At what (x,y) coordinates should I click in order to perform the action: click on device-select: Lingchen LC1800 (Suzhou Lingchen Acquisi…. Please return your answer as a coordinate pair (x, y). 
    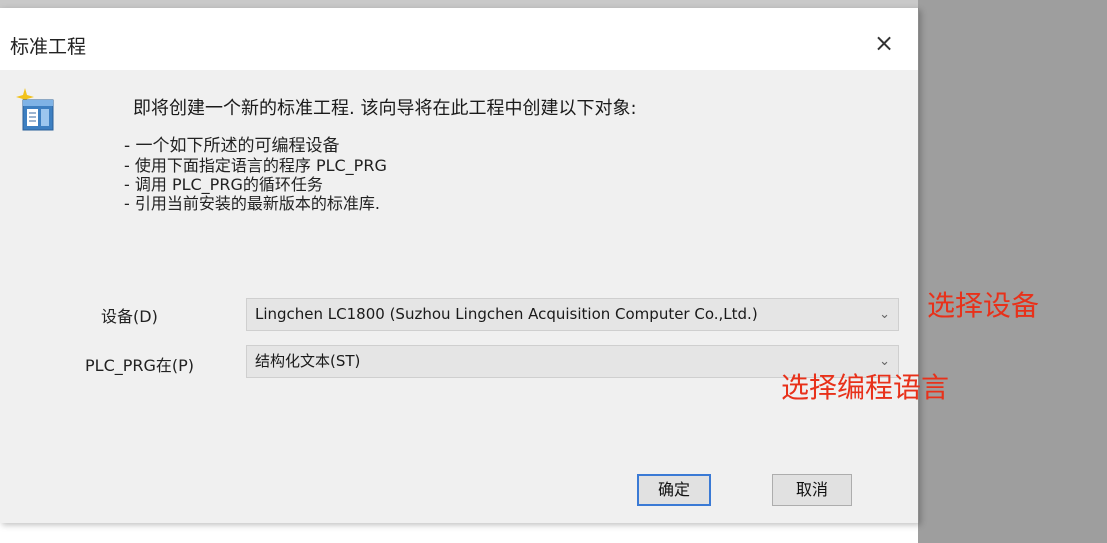
    Looking at the image, I should click on (572, 314).